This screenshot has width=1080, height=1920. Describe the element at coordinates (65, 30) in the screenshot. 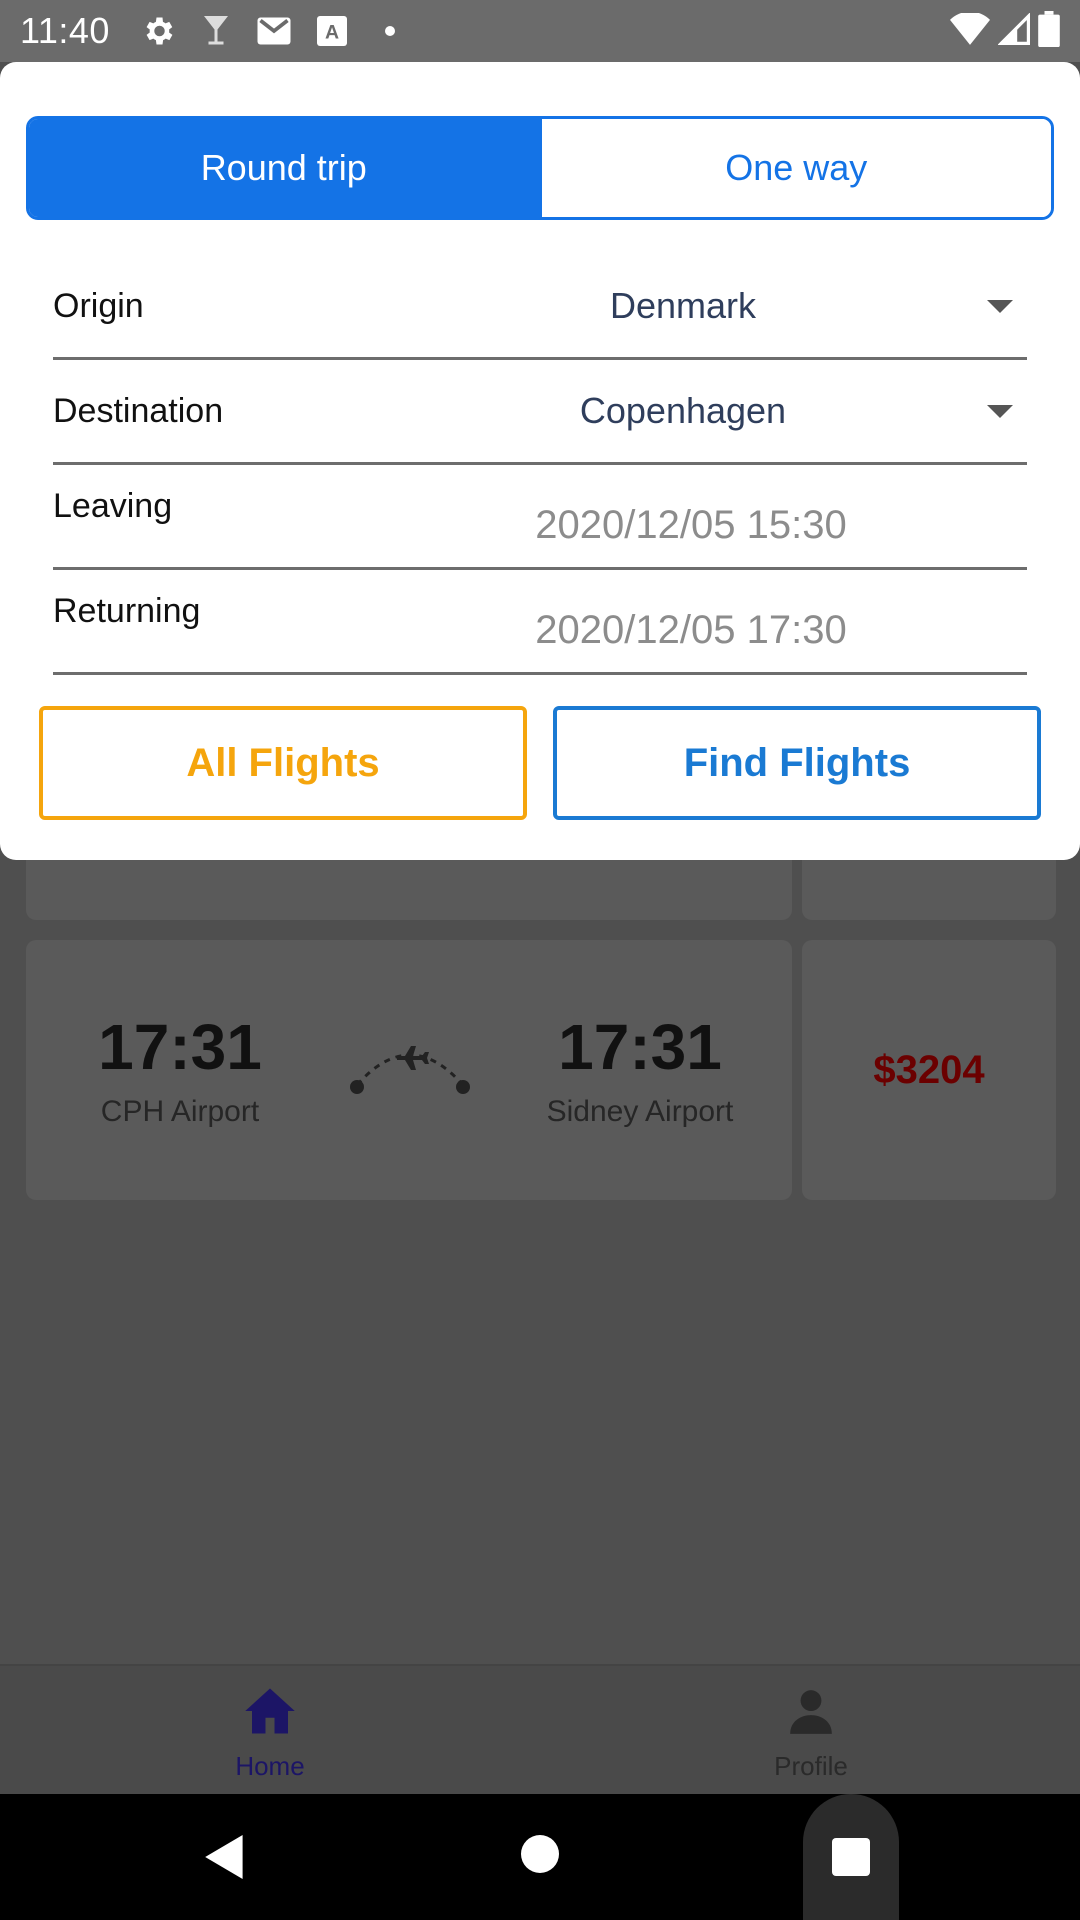

I see `status-time: 11:40` at that location.